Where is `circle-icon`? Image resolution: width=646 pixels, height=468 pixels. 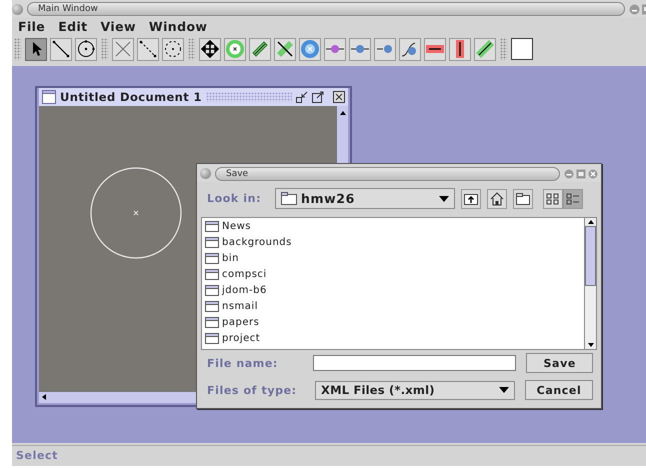
circle-icon is located at coordinates (86, 49).